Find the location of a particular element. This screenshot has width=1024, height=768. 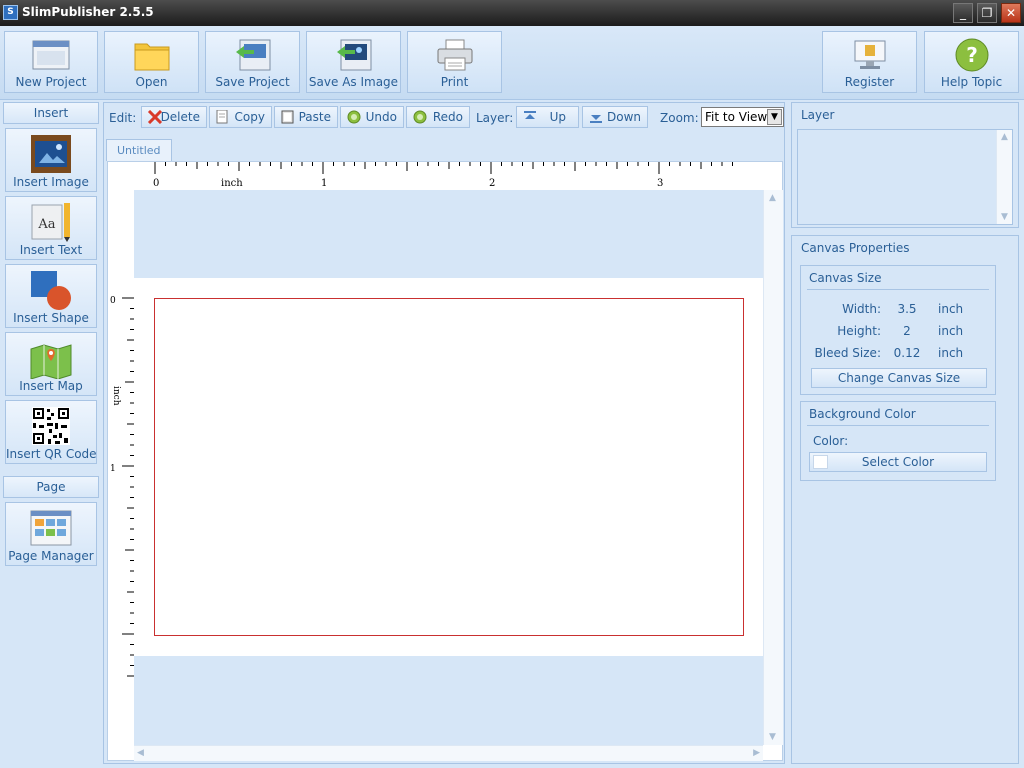

new-project-button: New Project is located at coordinates (51, 62).